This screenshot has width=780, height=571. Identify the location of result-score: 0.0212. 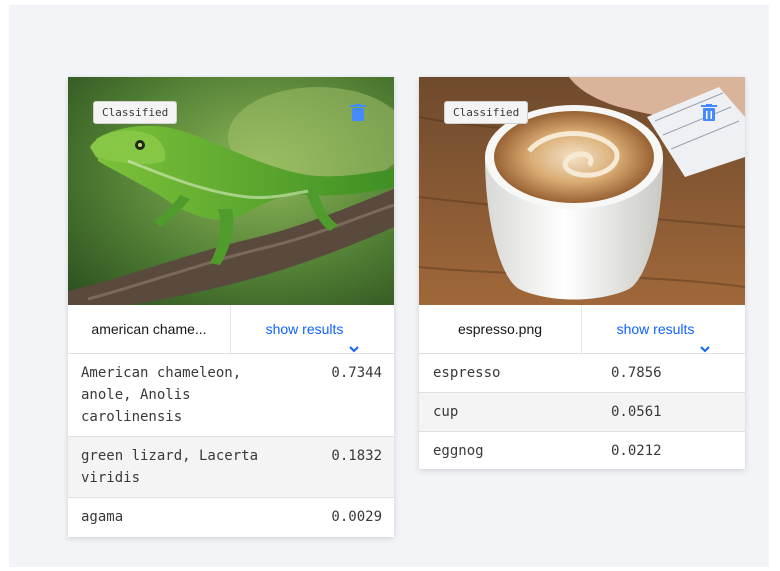
(636, 451).